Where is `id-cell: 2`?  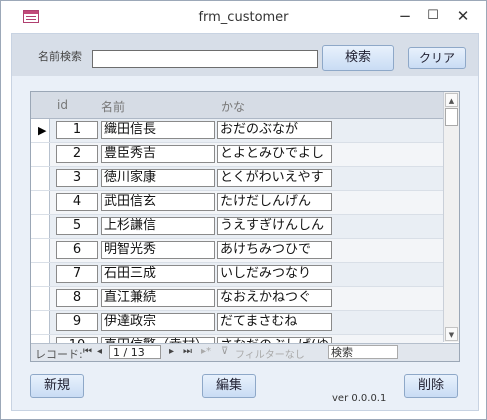
id-cell: 2 is located at coordinates (77, 154).